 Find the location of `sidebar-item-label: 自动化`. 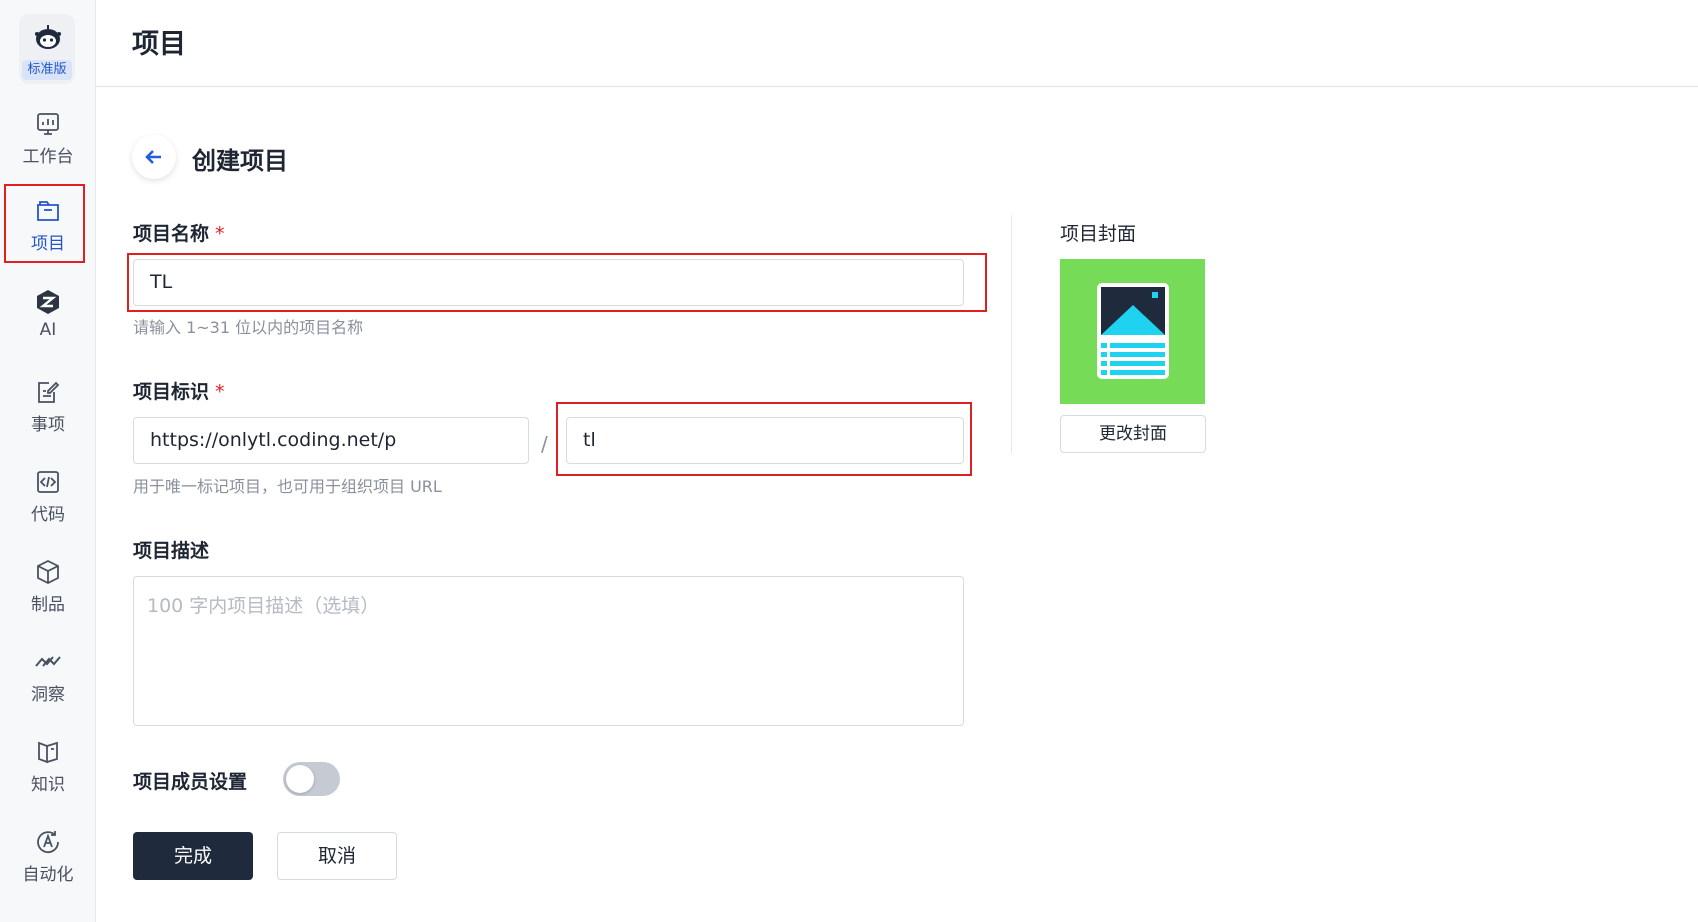

sidebar-item-label: 自动化 is located at coordinates (48, 875).